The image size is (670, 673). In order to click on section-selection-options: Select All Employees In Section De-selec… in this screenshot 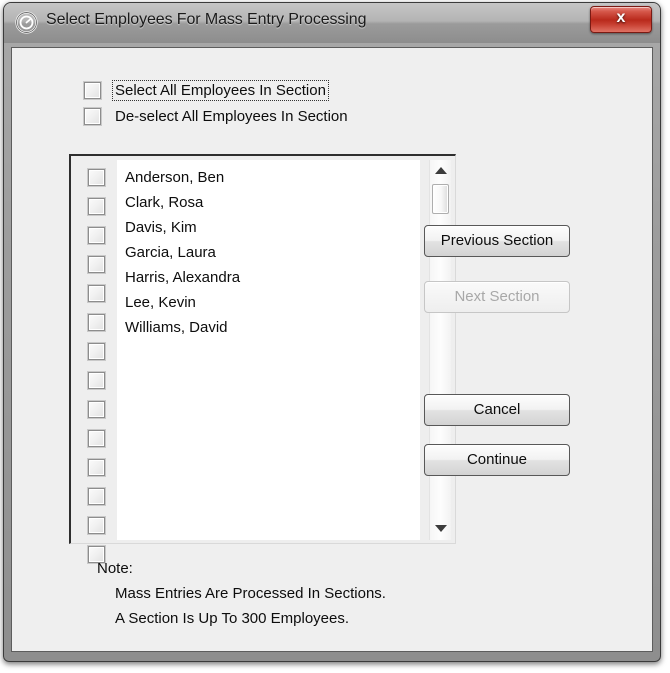, I will do `click(217, 103)`.